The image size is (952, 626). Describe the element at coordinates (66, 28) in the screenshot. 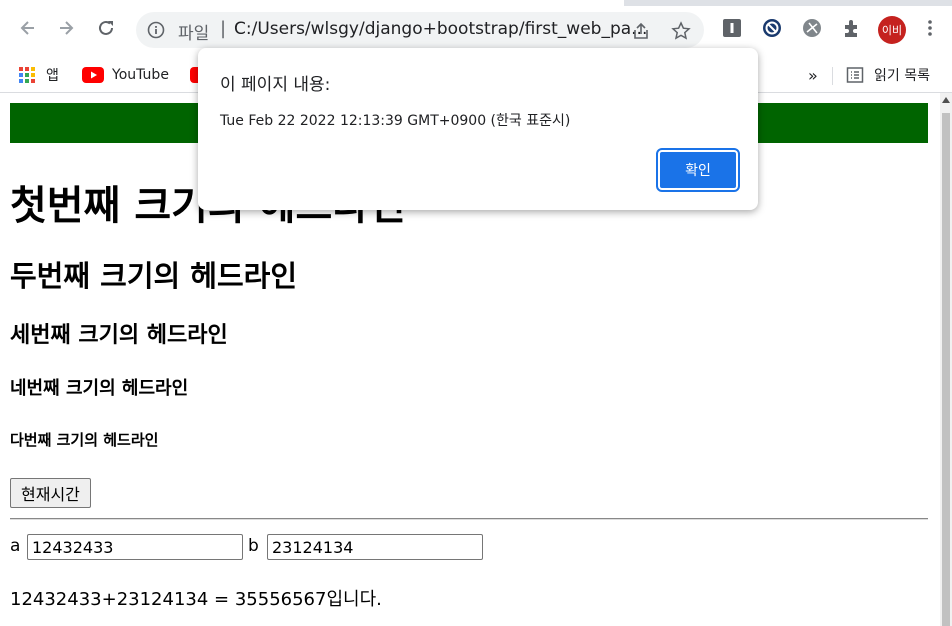

I see `forward-icon` at that location.